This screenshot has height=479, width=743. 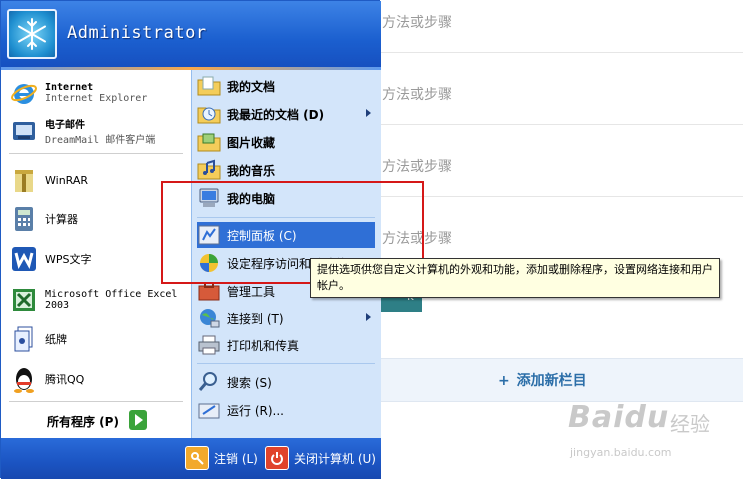 I want to click on printer-icon, so click(x=209, y=345).